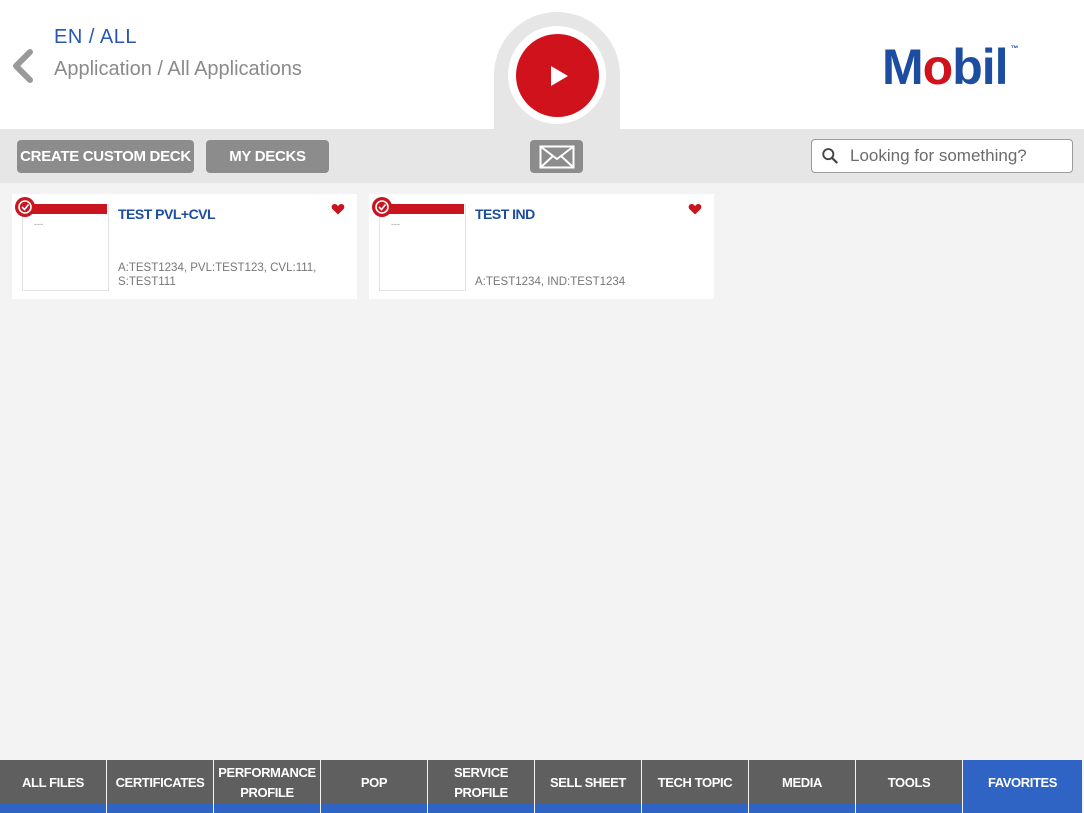 The height and width of the screenshot is (813, 1084). I want to click on nav-pop: POP, so click(374, 786).